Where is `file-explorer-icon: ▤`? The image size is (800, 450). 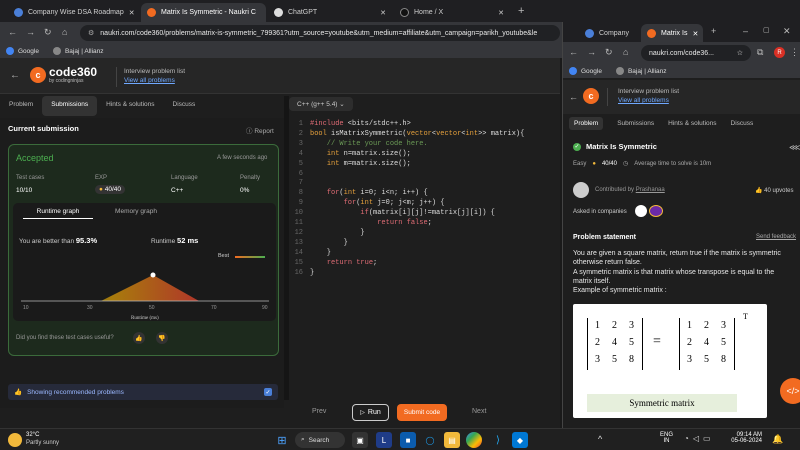
file-explorer-icon: ▤ is located at coordinates (452, 440).